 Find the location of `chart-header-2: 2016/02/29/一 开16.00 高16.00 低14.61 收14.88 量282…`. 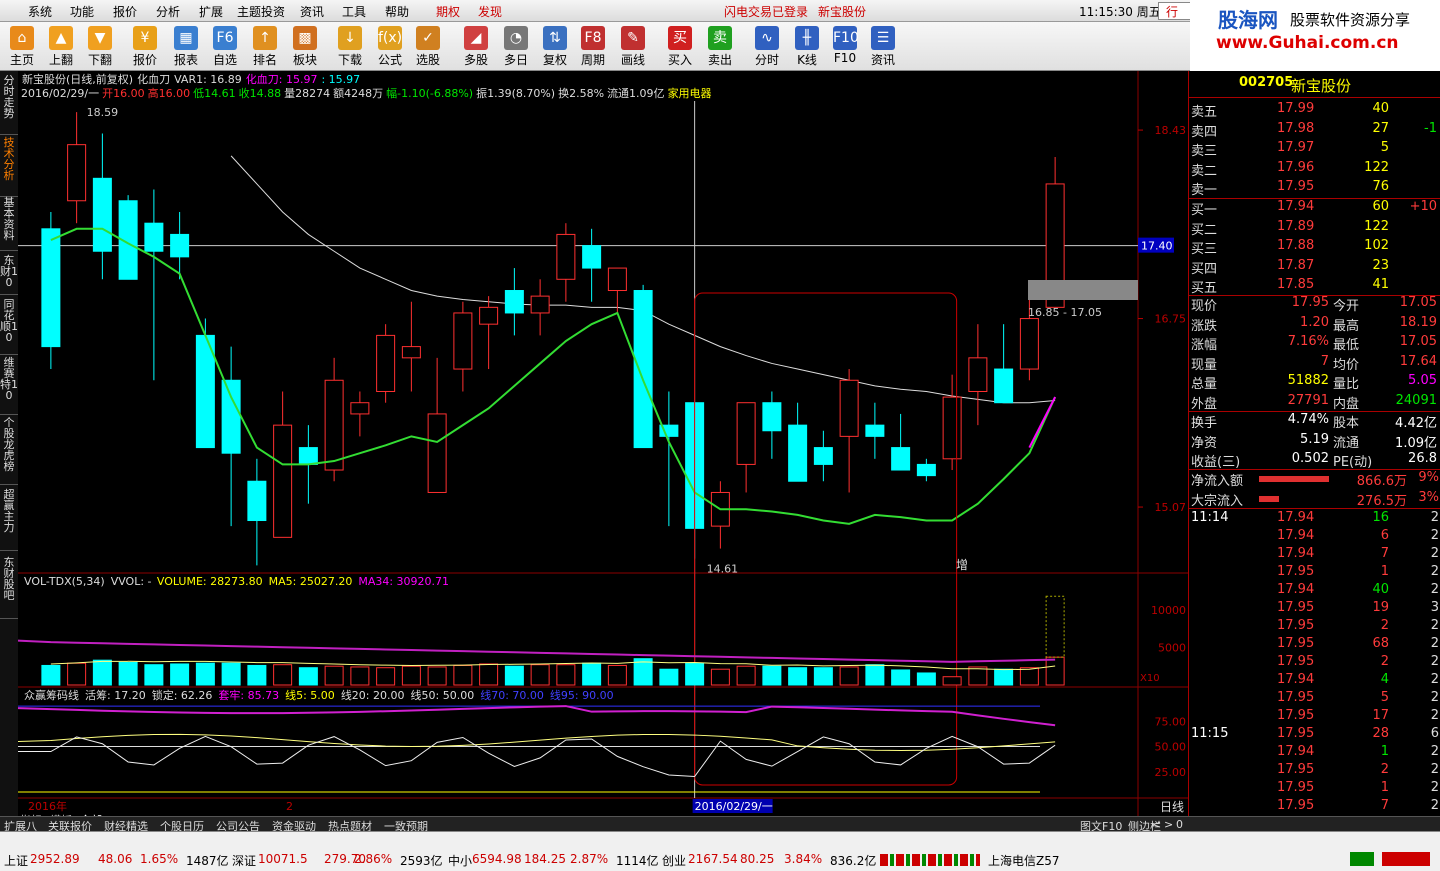

chart-header-2: 2016/02/29/一 开16.00 高16.00 低14.61 收14.88 量282… is located at coordinates (366, 93).